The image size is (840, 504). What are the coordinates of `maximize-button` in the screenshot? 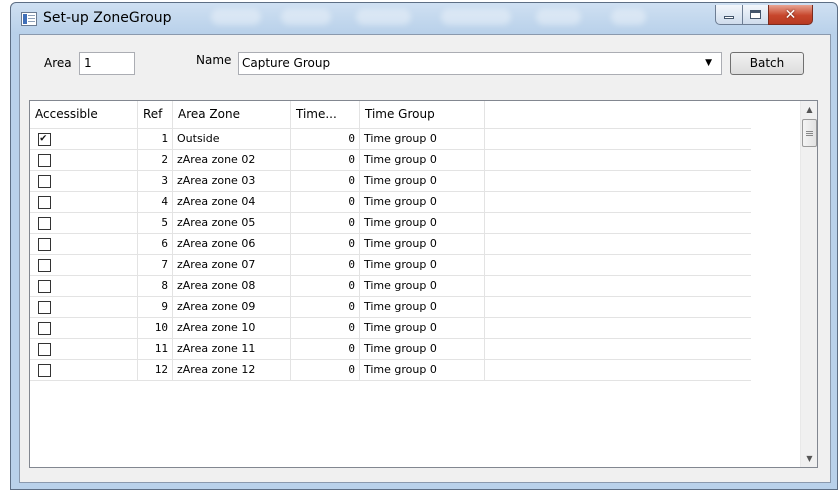 It's located at (755, 15).